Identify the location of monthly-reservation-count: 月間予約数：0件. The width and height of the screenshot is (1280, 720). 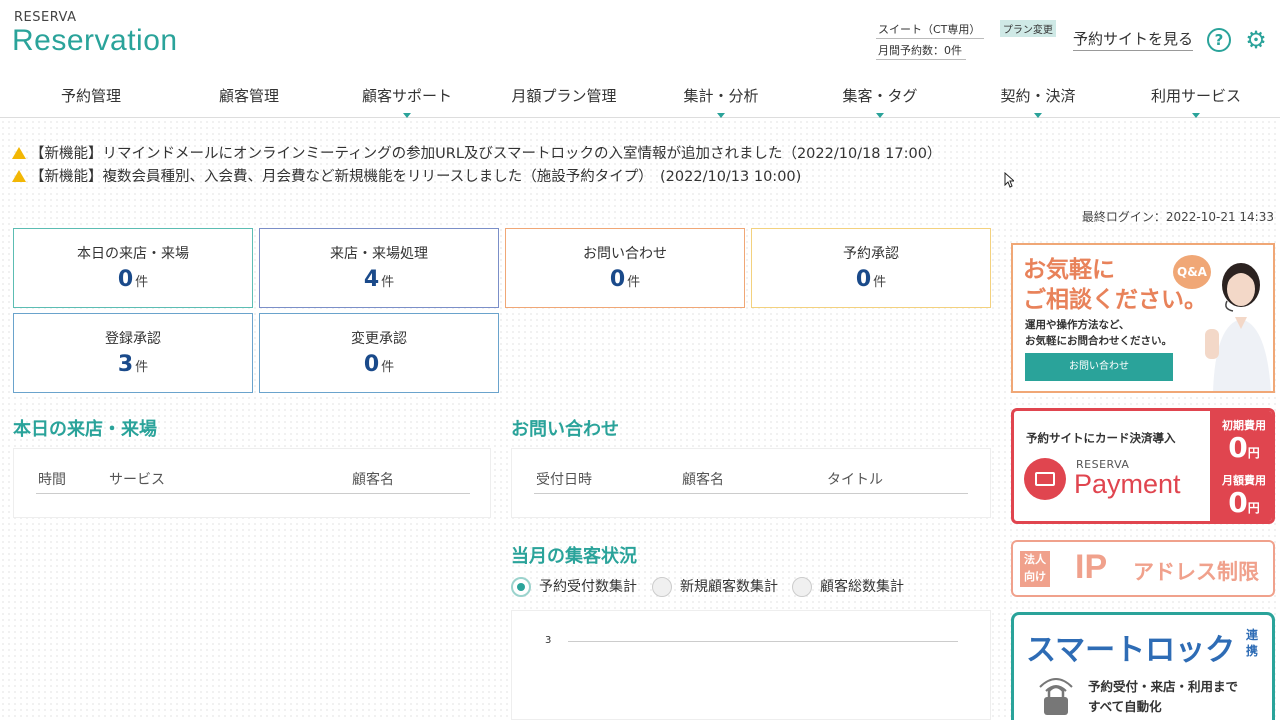
(921, 51).